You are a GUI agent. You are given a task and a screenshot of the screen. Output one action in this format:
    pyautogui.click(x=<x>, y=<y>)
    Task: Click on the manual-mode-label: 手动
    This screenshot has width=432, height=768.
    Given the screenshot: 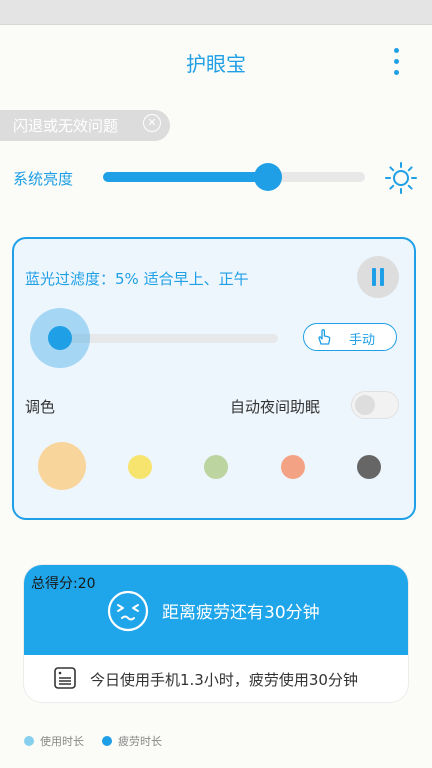 What is the action you would take?
    pyautogui.click(x=362, y=340)
    